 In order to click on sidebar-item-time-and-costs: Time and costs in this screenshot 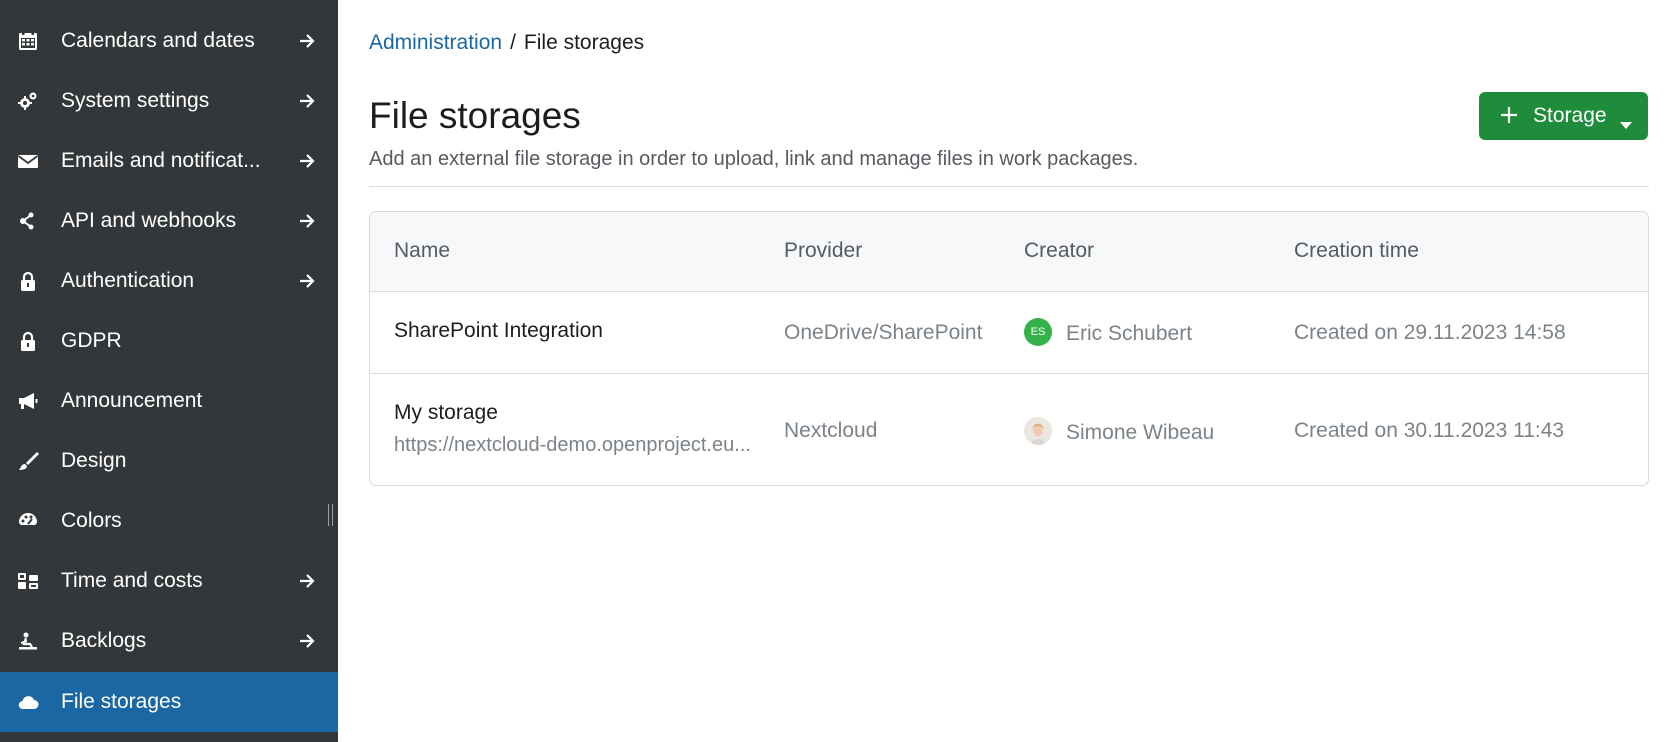, I will do `click(169, 581)`.